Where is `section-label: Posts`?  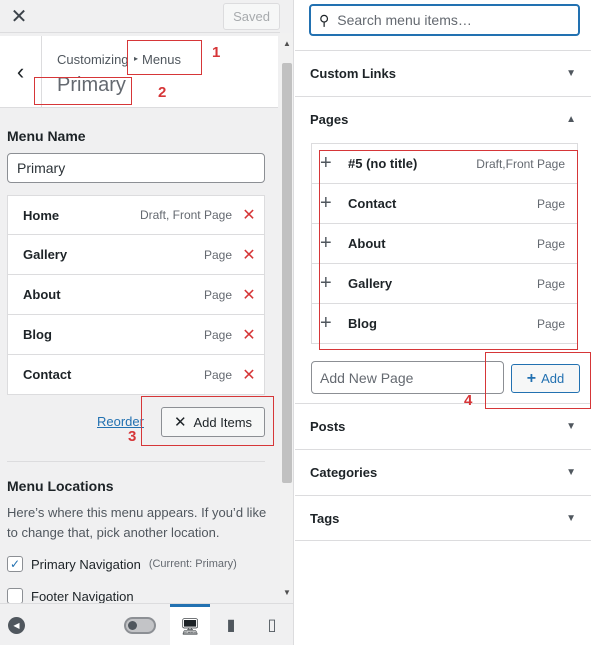 section-label: Posts is located at coordinates (328, 426).